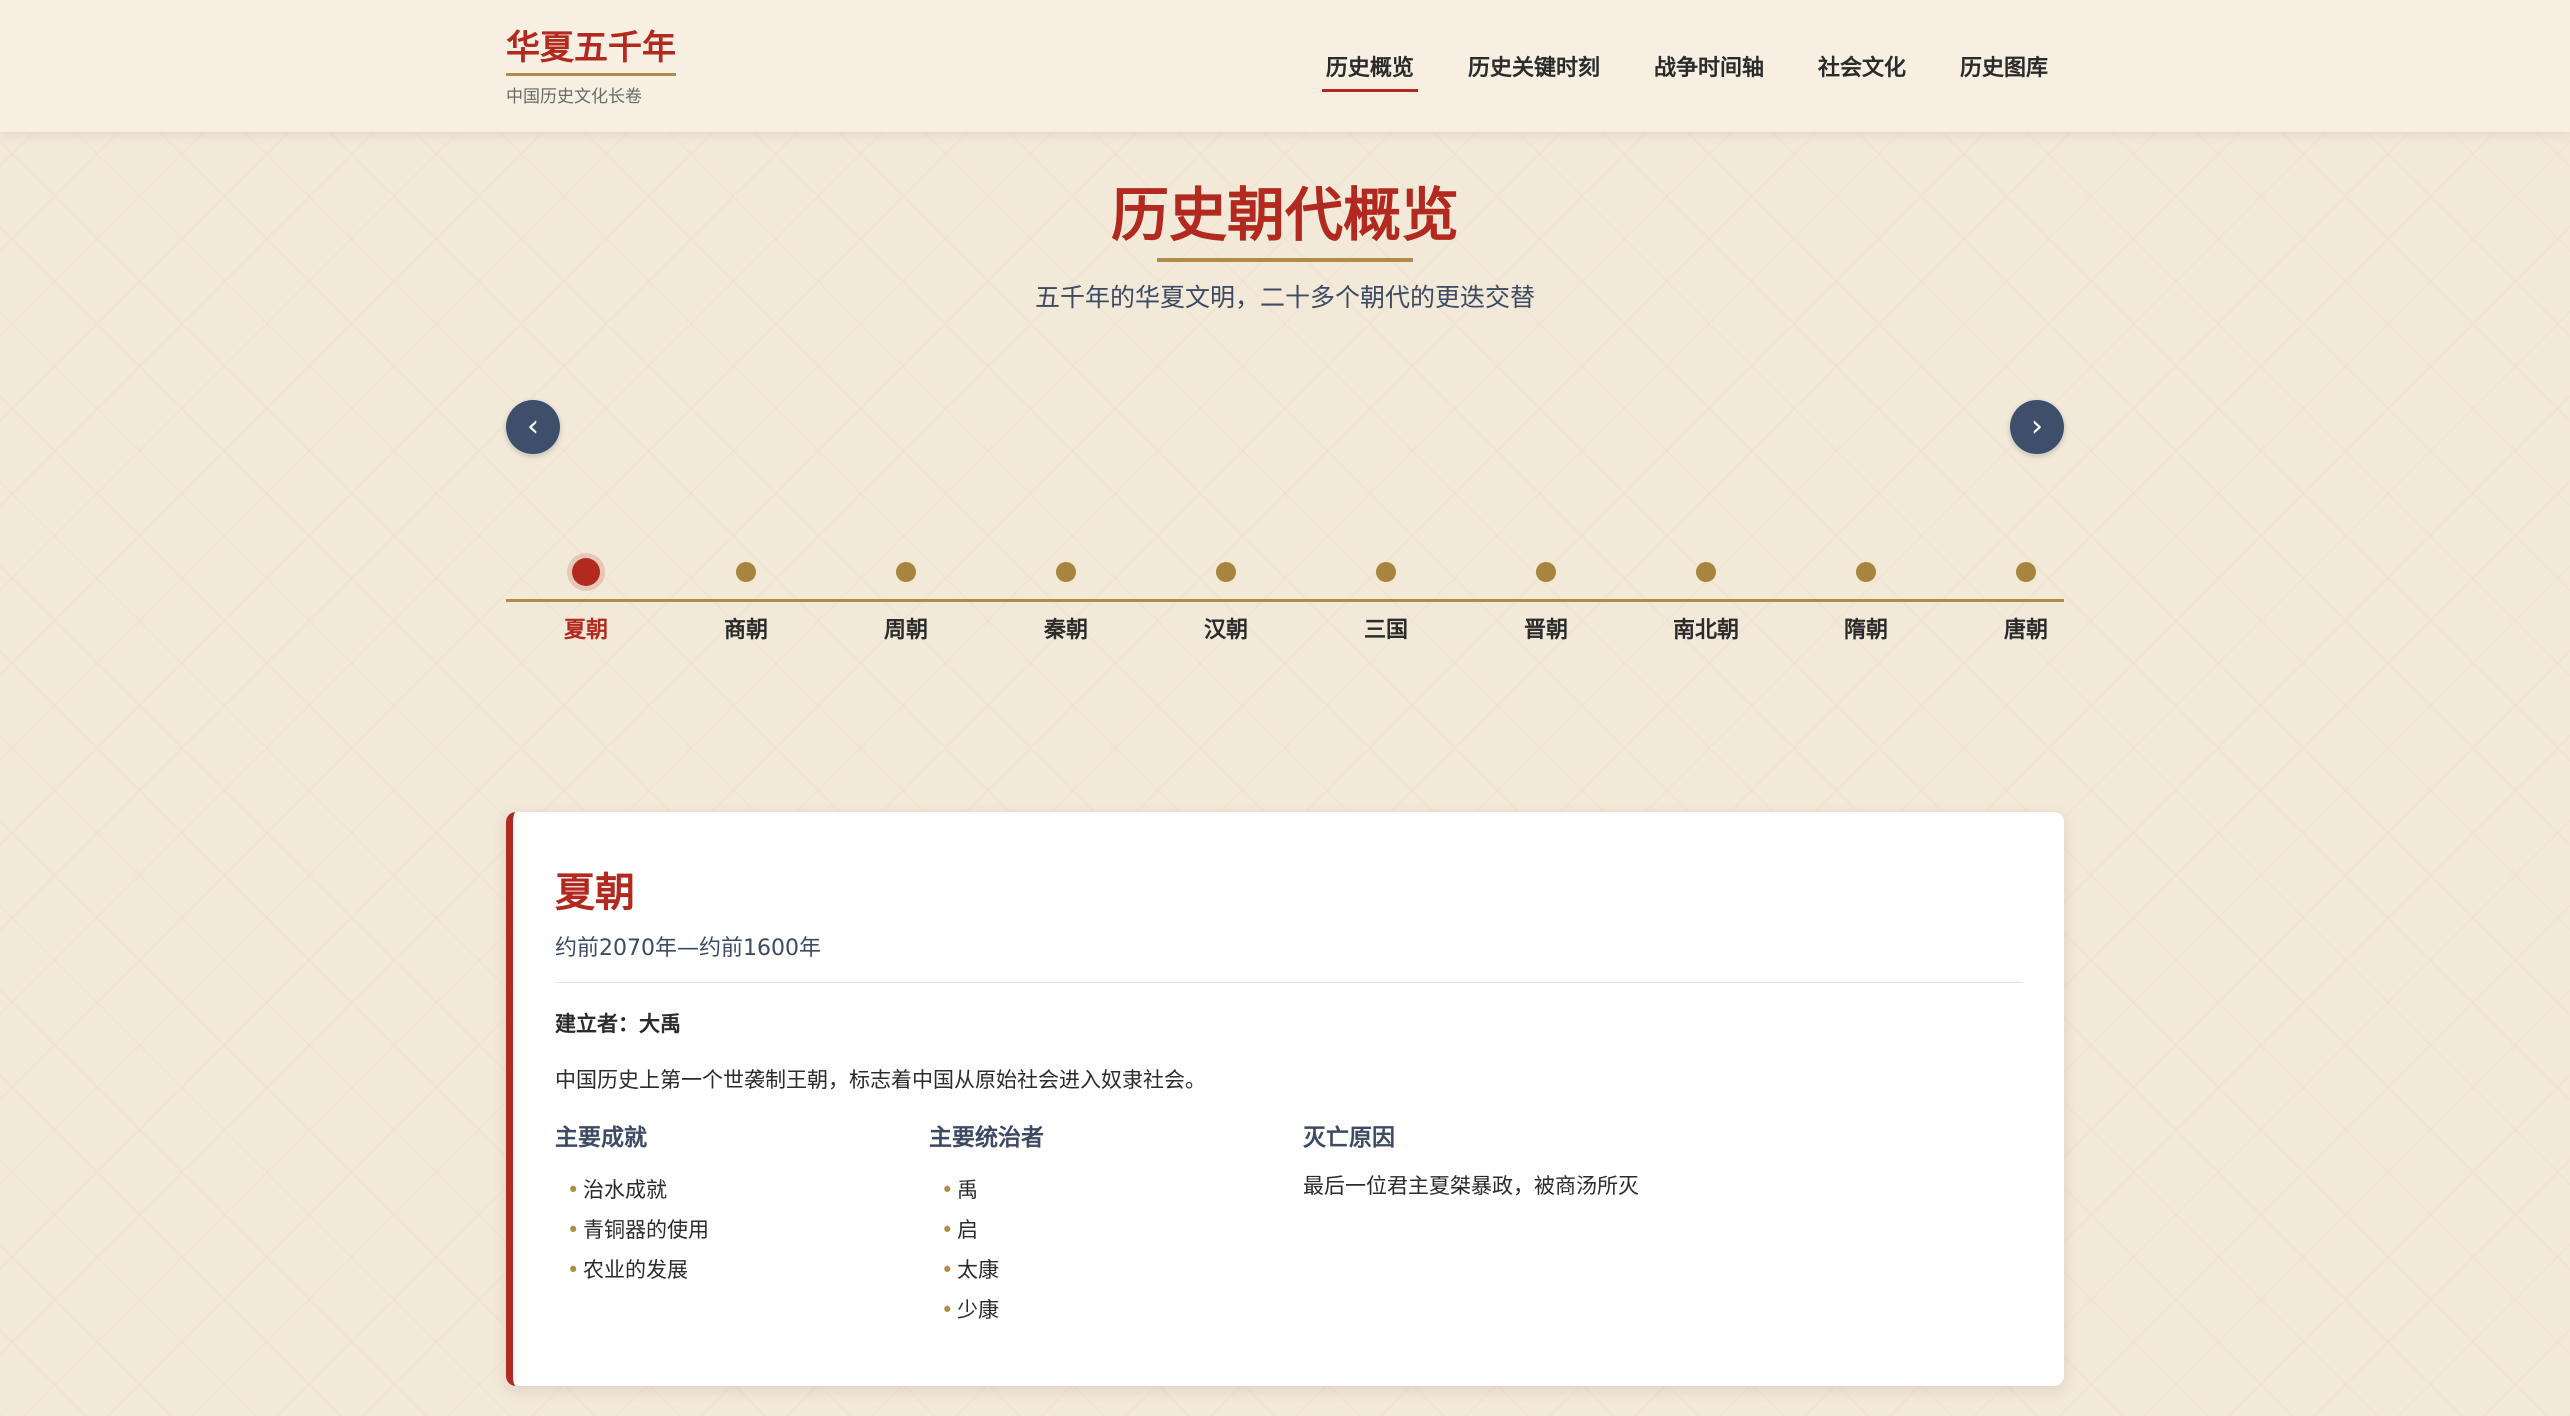 Image resolution: width=2570 pixels, height=1416 pixels. Describe the element at coordinates (1066, 592) in the screenshot. I see `timeline-item-qin: 秦朝` at that location.